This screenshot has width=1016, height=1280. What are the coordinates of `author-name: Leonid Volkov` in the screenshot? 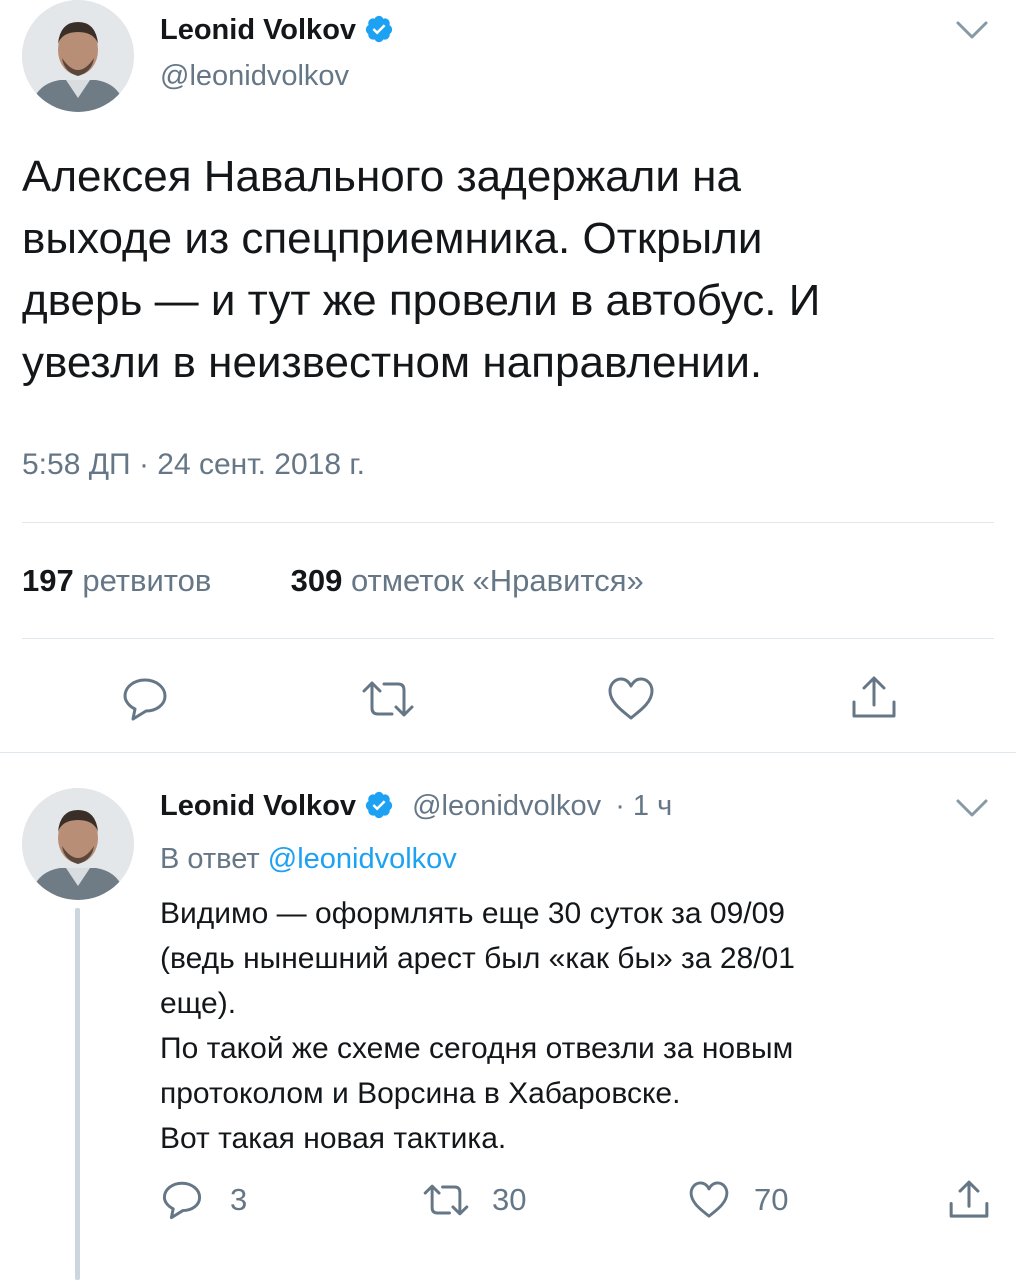 It's located at (277, 33).